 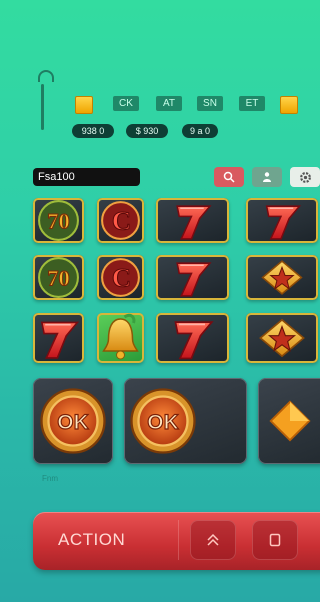 I want to click on search-icon, so click(x=229, y=177).